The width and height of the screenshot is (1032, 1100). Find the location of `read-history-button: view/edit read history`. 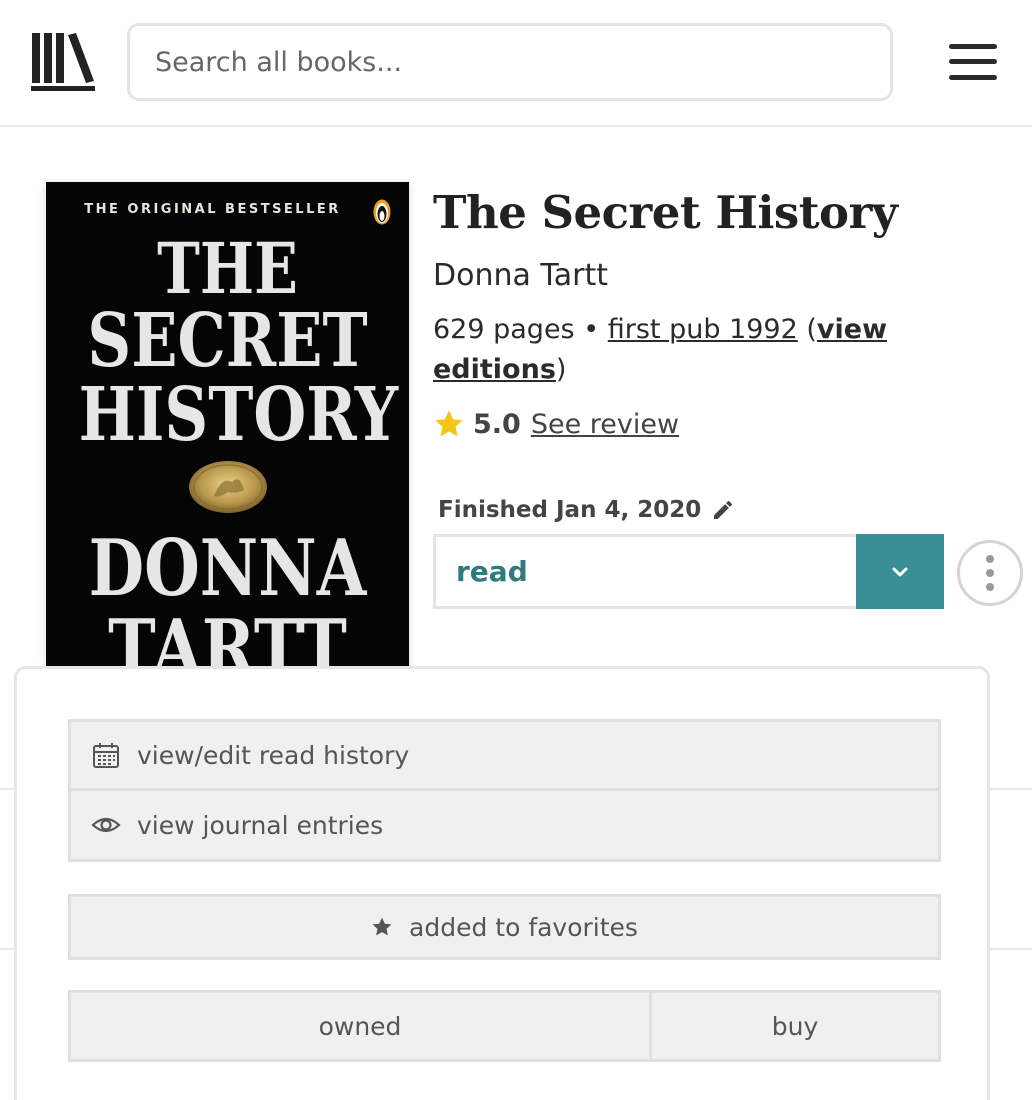

read-history-button: view/edit read history is located at coordinates (504, 755).